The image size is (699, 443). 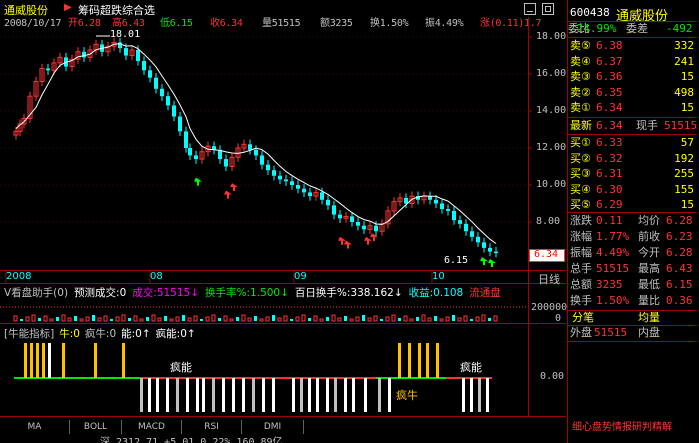 What do you see at coordinates (35, 427) in the screenshot?
I see `tab-ma: MA` at bounding box center [35, 427].